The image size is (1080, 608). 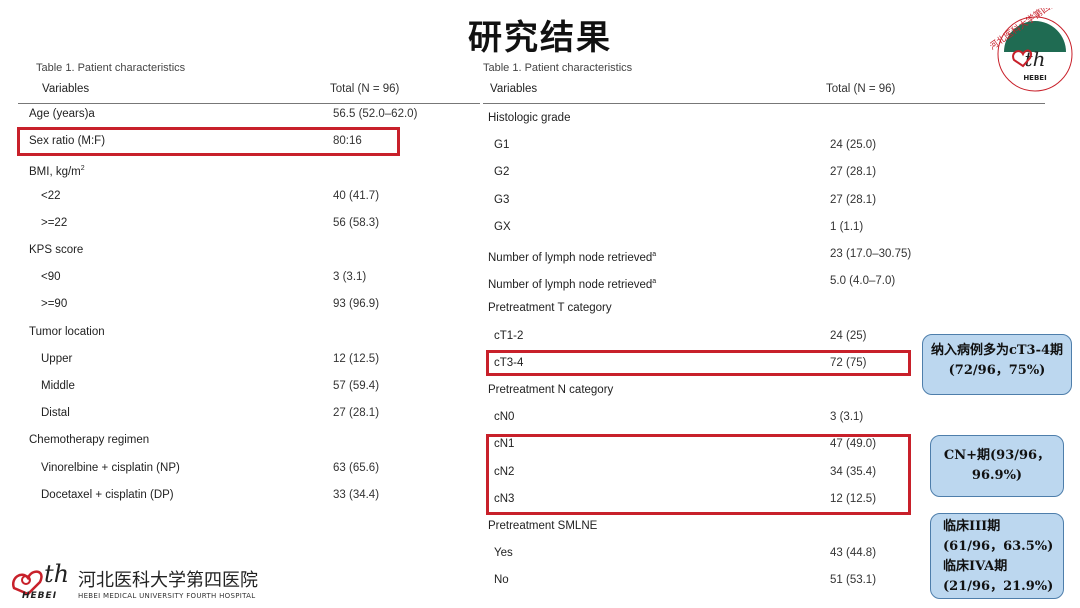 I want to click on table-row: KPS score, so click(x=249, y=250).